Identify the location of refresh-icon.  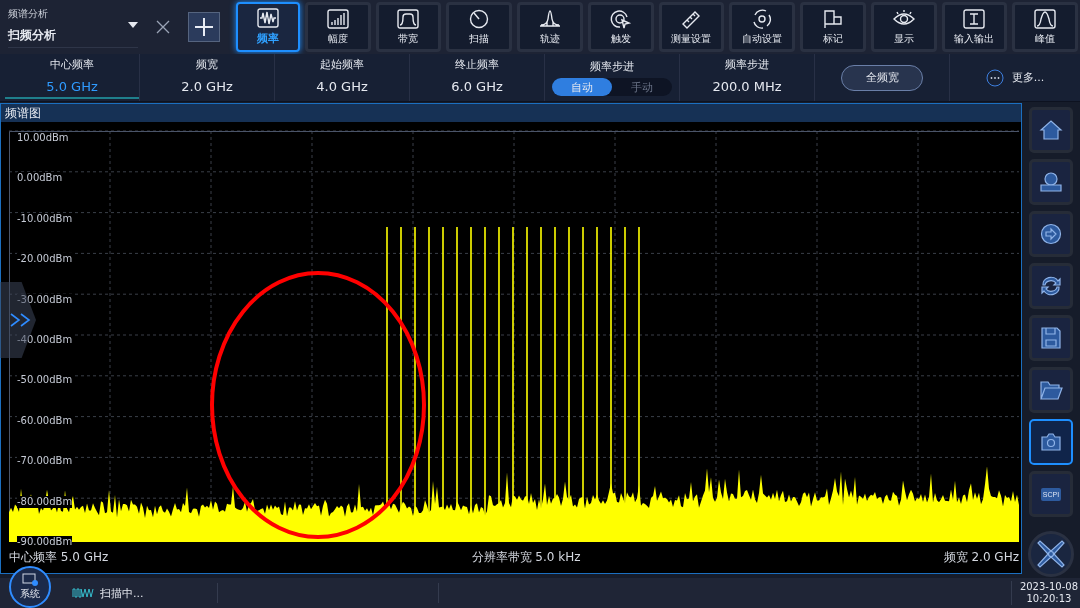
(1051, 286).